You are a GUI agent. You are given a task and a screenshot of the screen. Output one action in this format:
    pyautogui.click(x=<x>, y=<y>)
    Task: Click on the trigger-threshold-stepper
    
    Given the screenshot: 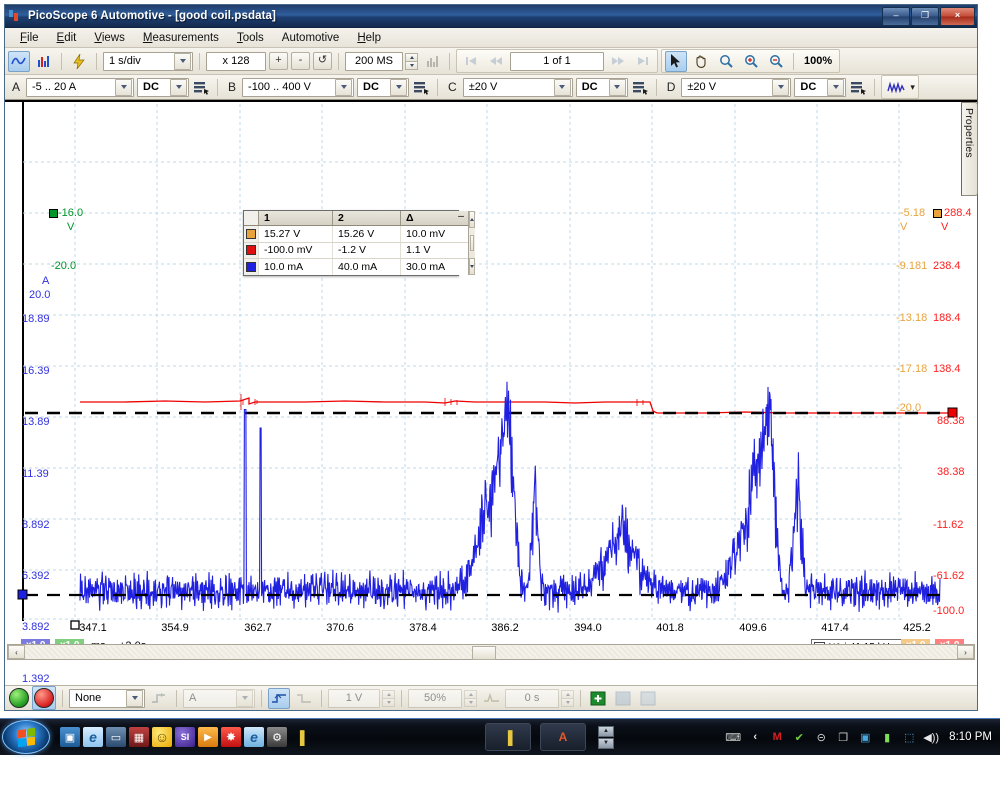 What is the action you would take?
    pyautogui.click(x=388, y=698)
    